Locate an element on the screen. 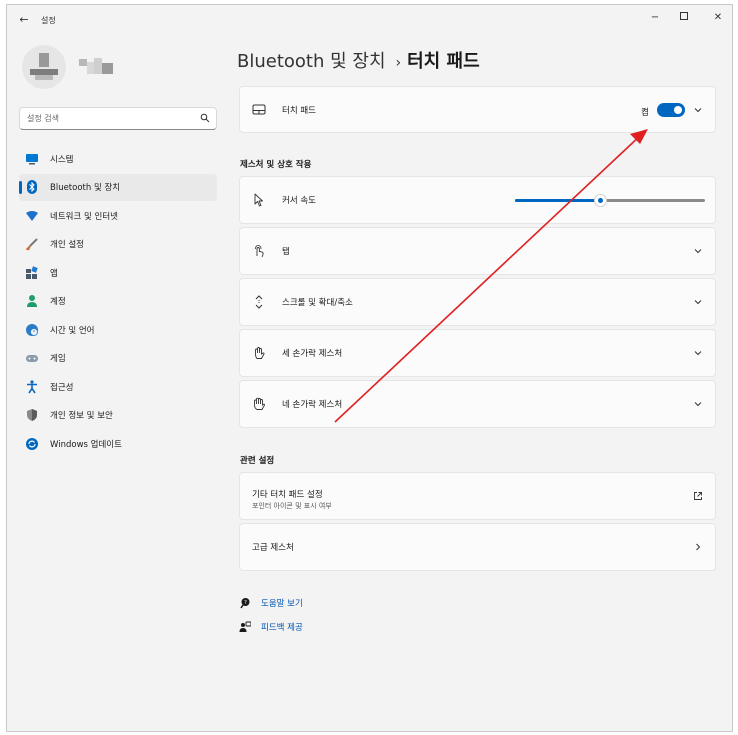  feedback-link: 피드백 제공 is located at coordinates (271, 627).